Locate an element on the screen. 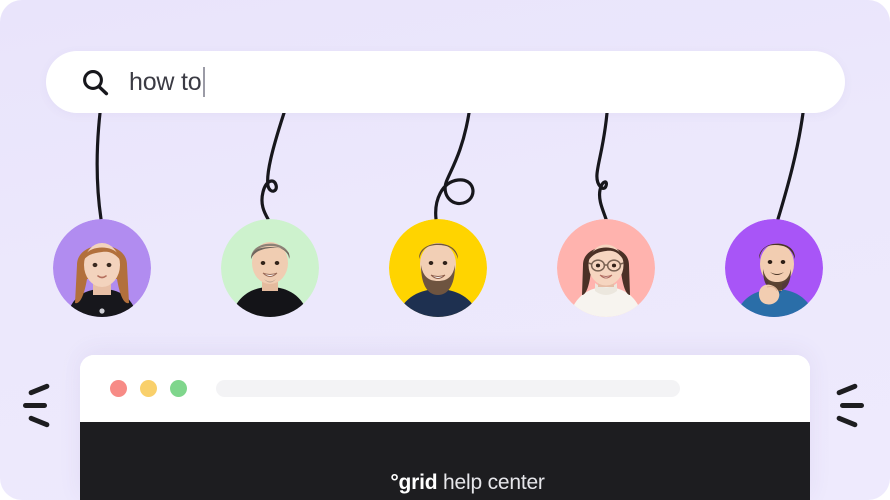 This screenshot has width=890, height=500. search-input: how to is located at coordinates (167, 82).